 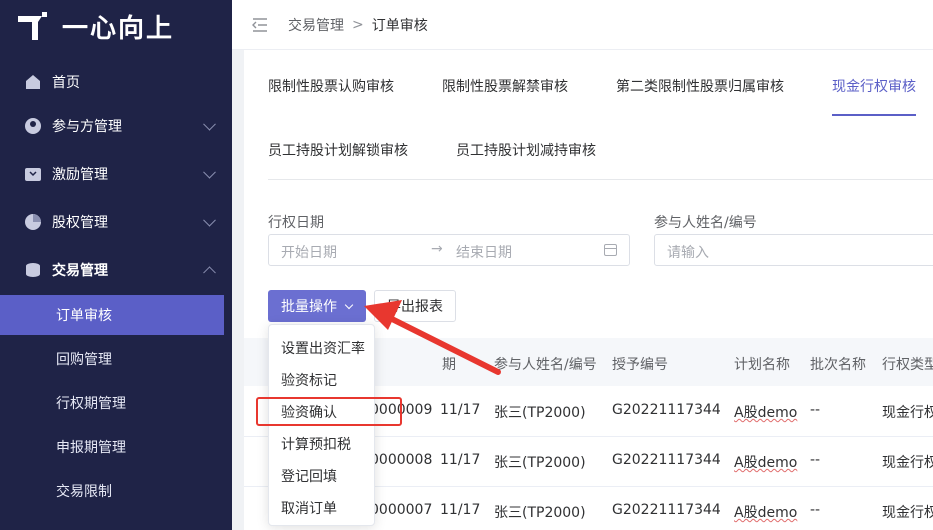 I want to click on home-icon, so click(x=33, y=82).